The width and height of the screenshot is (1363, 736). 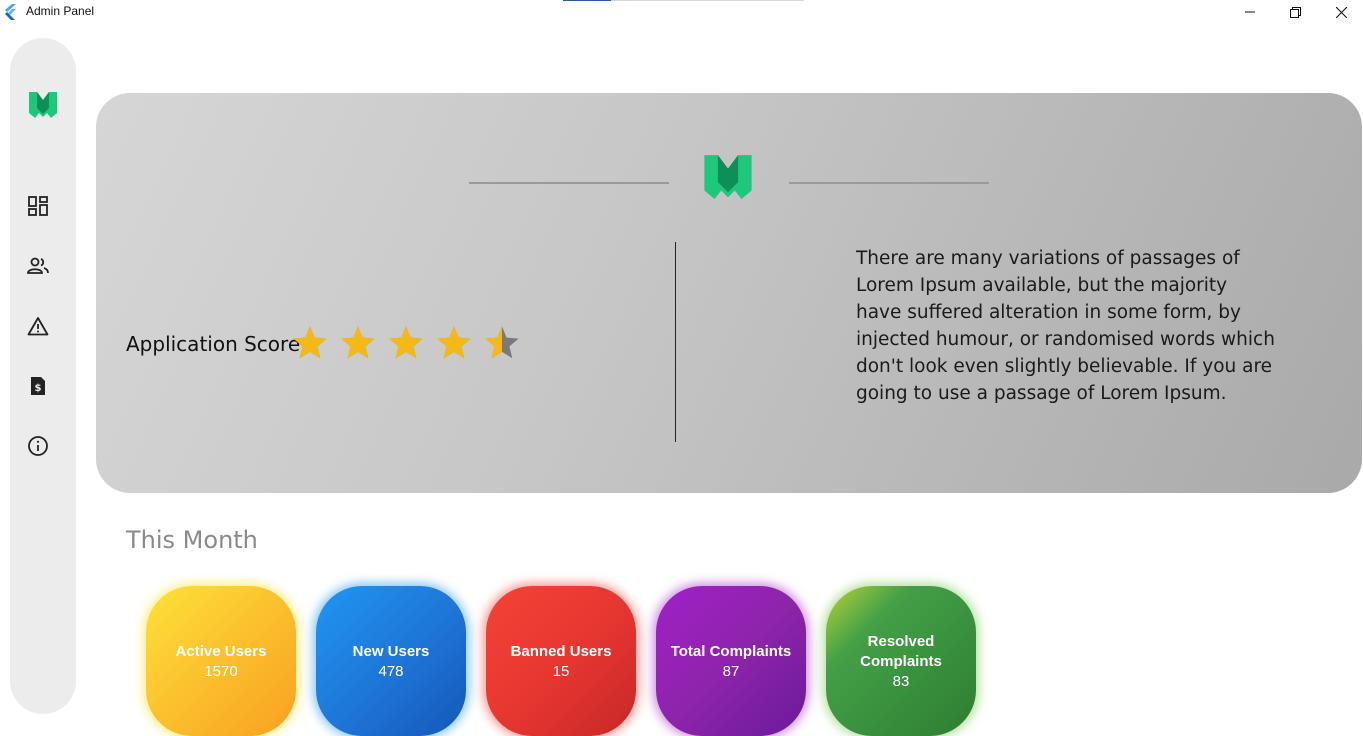 I want to click on nav-payments: $, so click(x=38, y=386).